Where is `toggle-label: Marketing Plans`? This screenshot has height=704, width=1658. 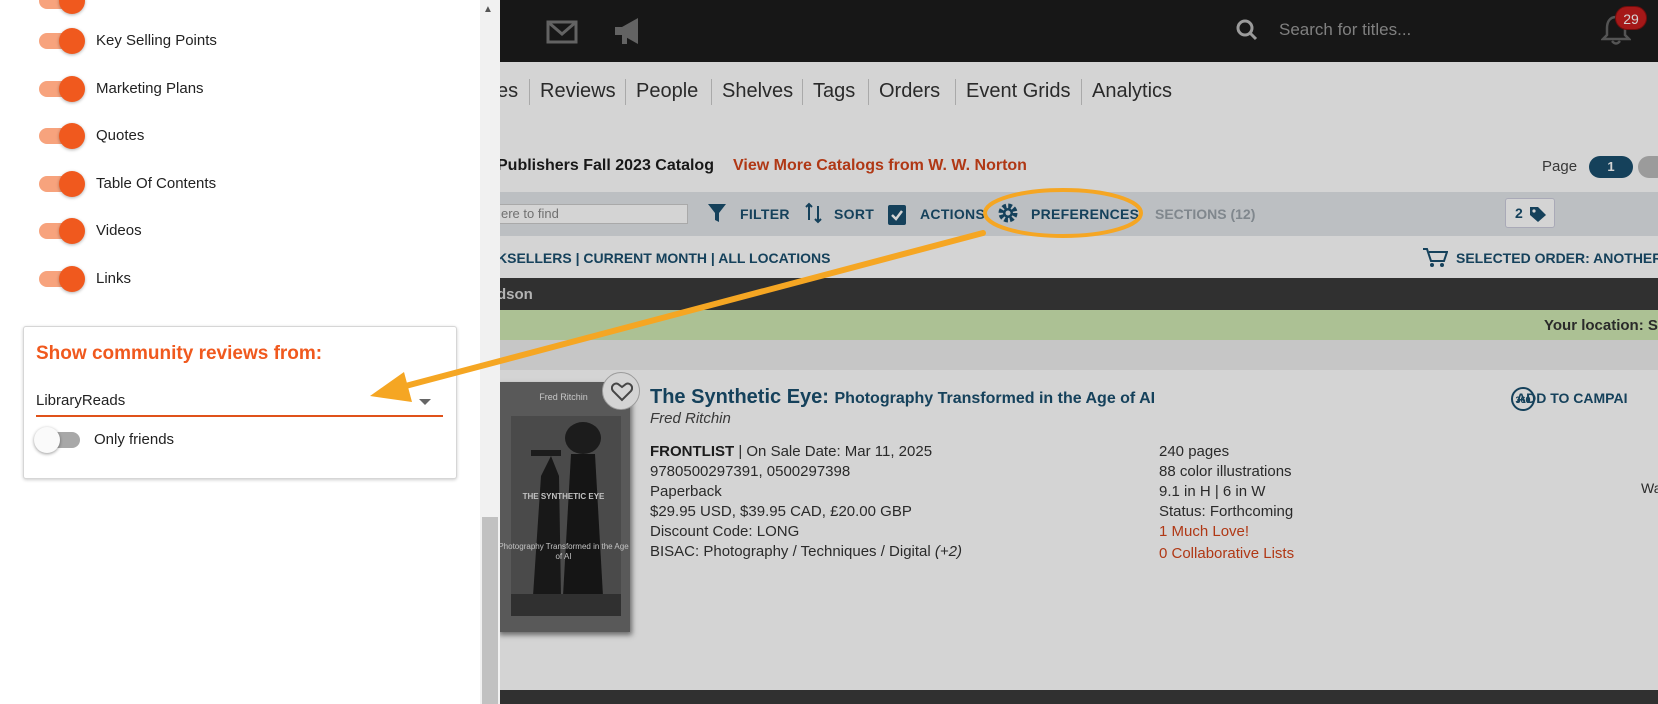
toggle-label: Marketing Plans is located at coordinates (150, 88).